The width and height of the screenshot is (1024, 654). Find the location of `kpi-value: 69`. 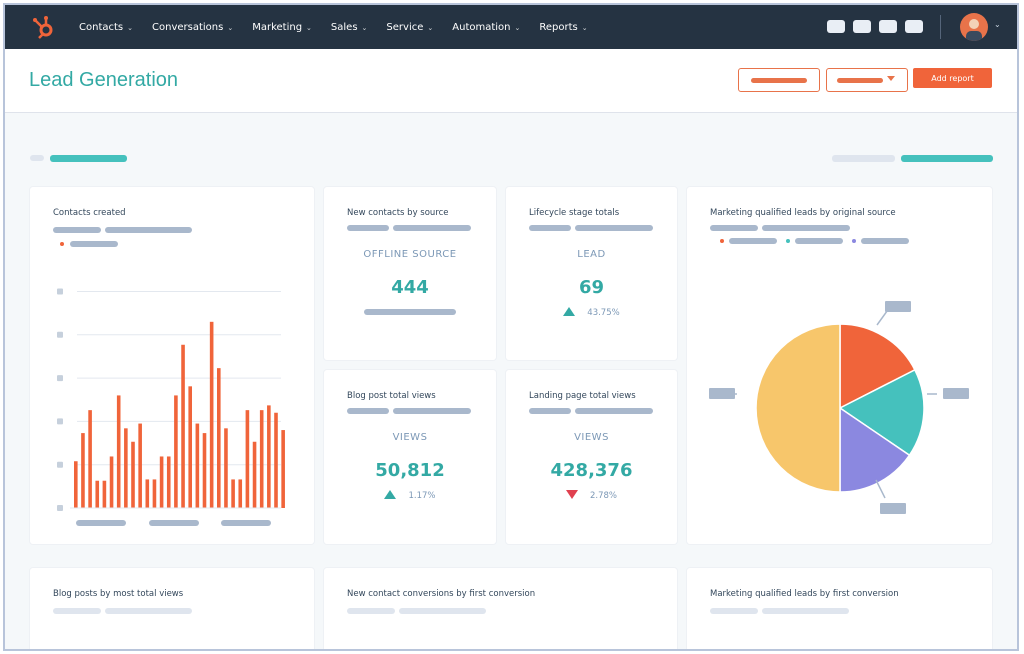

kpi-value: 69 is located at coordinates (591, 287).